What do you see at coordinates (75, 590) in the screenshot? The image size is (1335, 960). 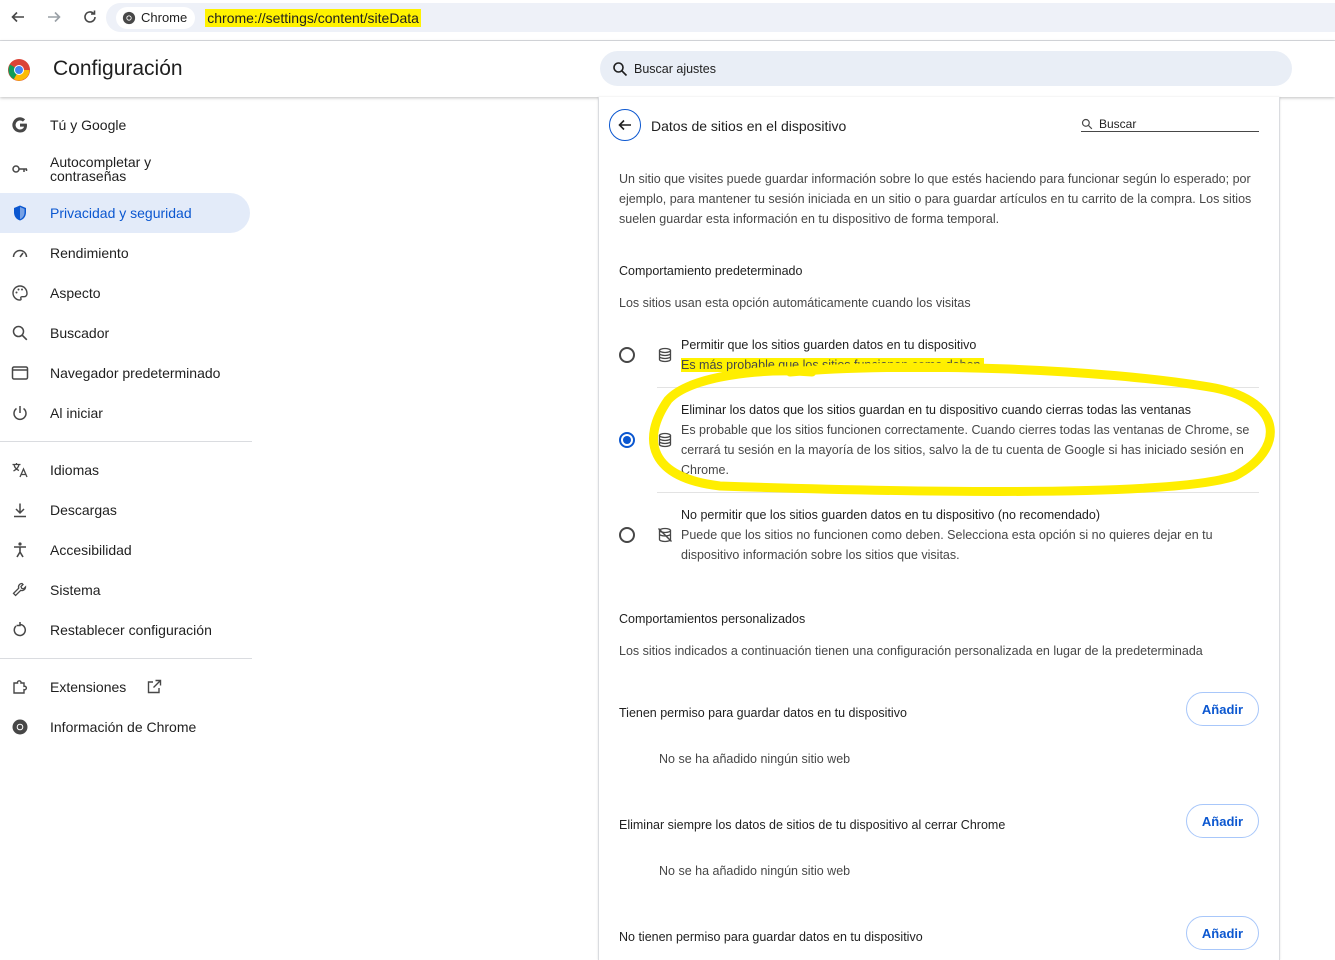 I see `sidebar-item-label: Sistema` at bounding box center [75, 590].